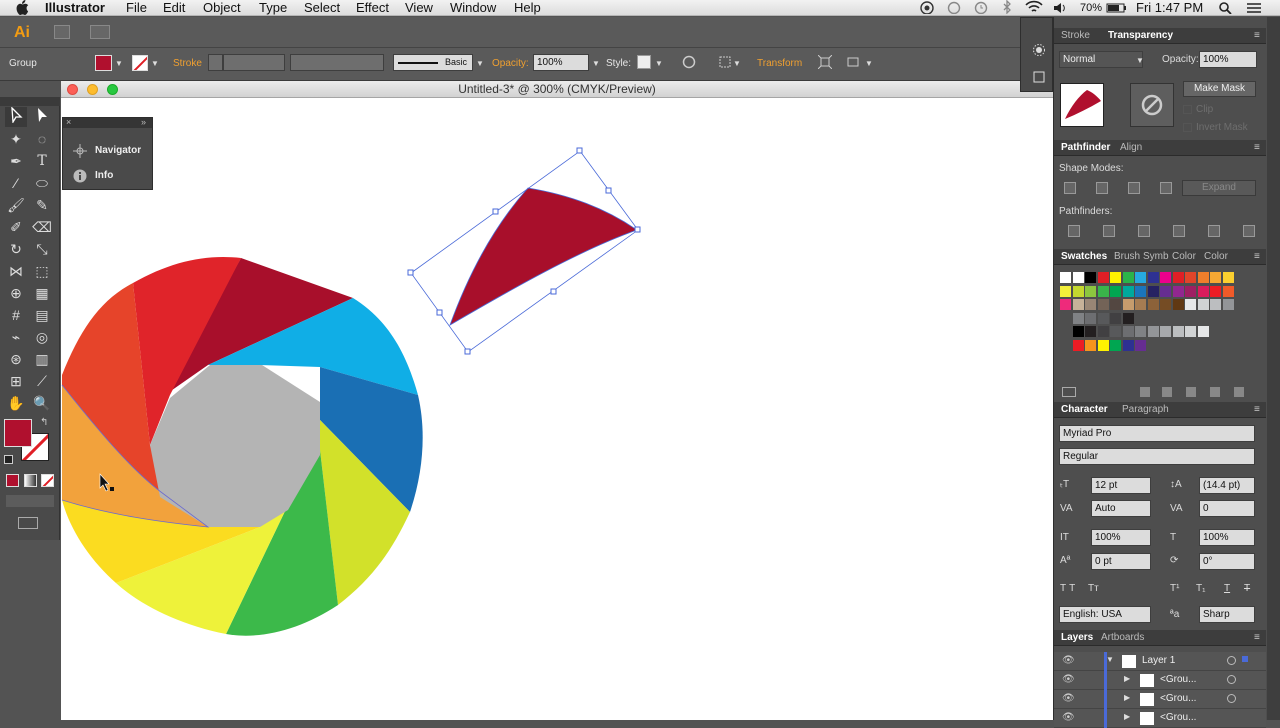 The image size is (1280, 728). Describe the element at coordinates (16, 116) in the screenshot. I see `selection-tool-icon` at that location.